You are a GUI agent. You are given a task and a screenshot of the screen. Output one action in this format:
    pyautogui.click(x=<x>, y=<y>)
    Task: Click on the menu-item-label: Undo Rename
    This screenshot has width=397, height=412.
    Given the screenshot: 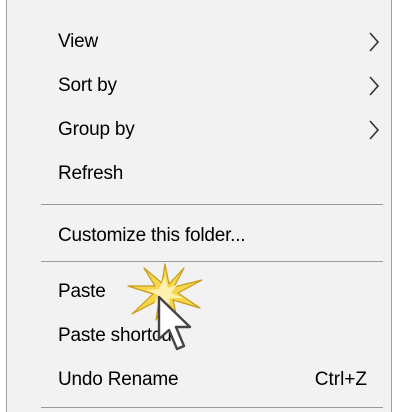 What is the action you would take?
    pyautogui.click(x=118, y=379)
    